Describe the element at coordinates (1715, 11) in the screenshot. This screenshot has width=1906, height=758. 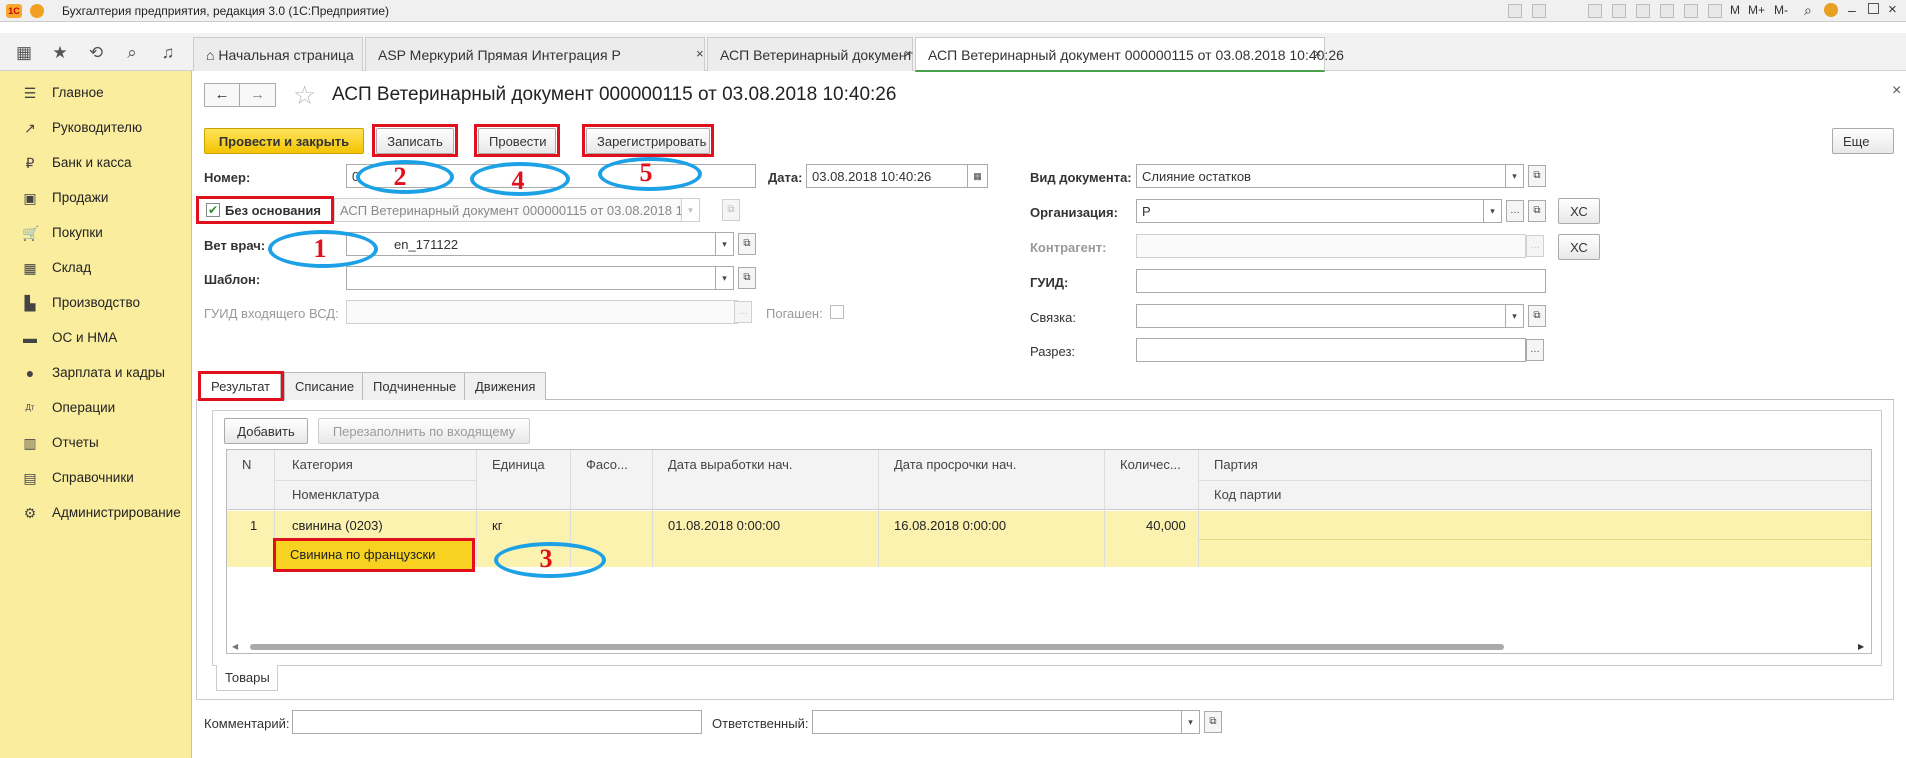
I see `calculator-icon` at that location.